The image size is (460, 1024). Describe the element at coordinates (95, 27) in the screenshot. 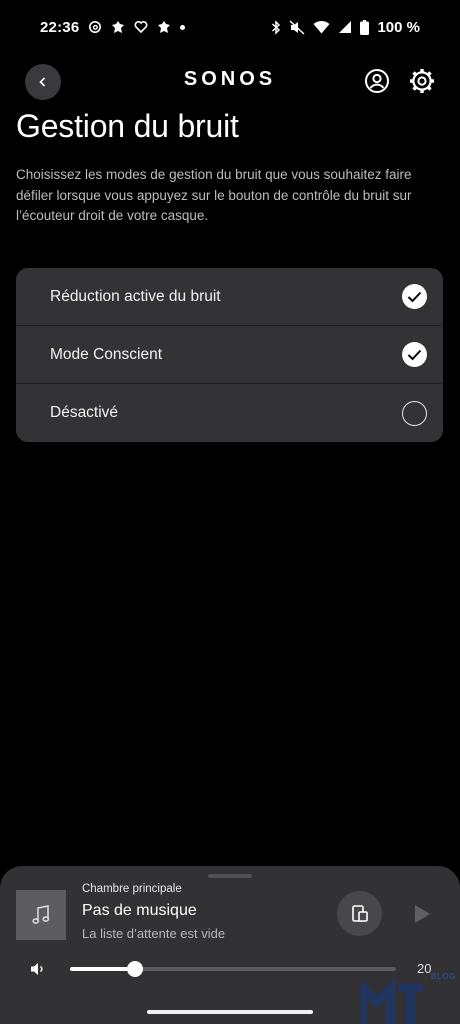

I see `threads-icon` at that location.